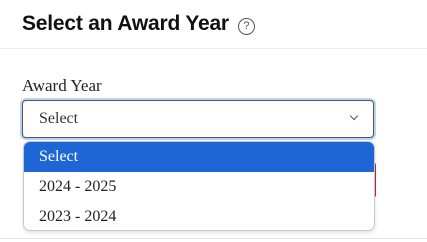 This screenshot has width=427, height=242. I want to click on dropdown-option-2023-2024: 2023 - 2024, so click(199, 216).